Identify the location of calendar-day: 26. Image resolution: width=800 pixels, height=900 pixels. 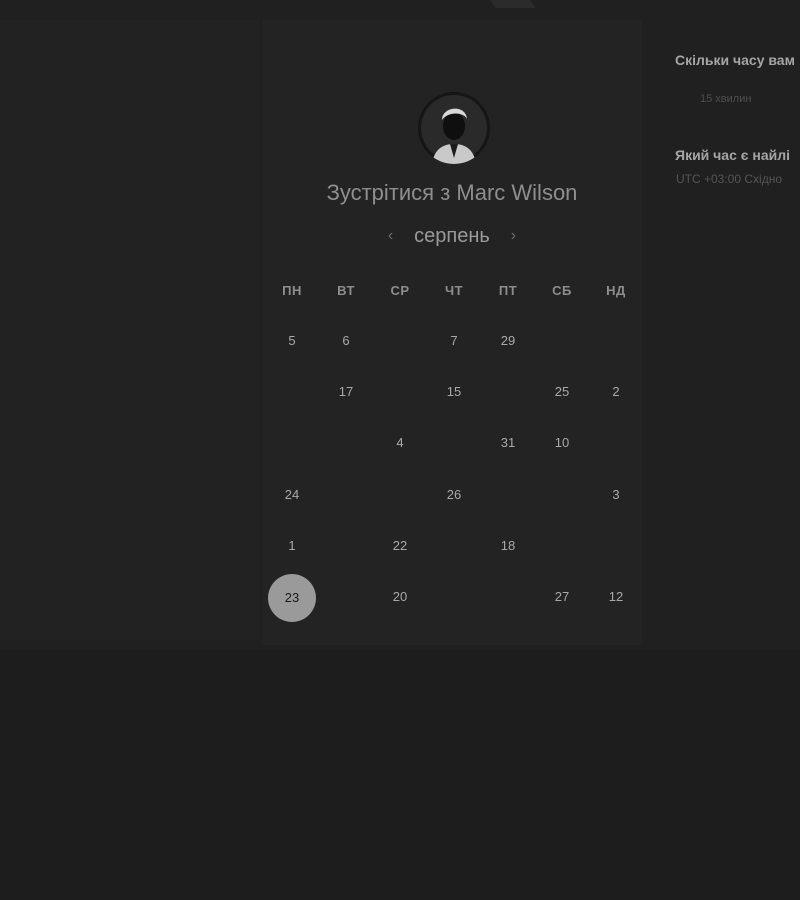
(454, 495).